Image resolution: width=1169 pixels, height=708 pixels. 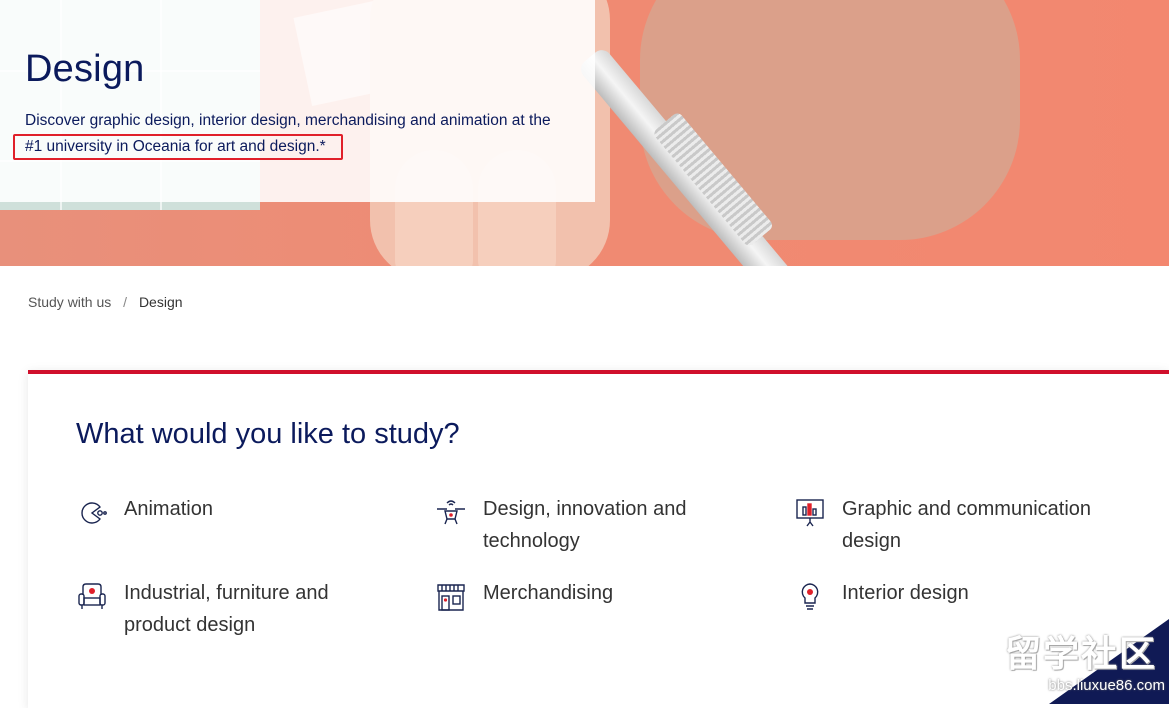 I want to click on page-title: Design, so click(x=85, y=69).